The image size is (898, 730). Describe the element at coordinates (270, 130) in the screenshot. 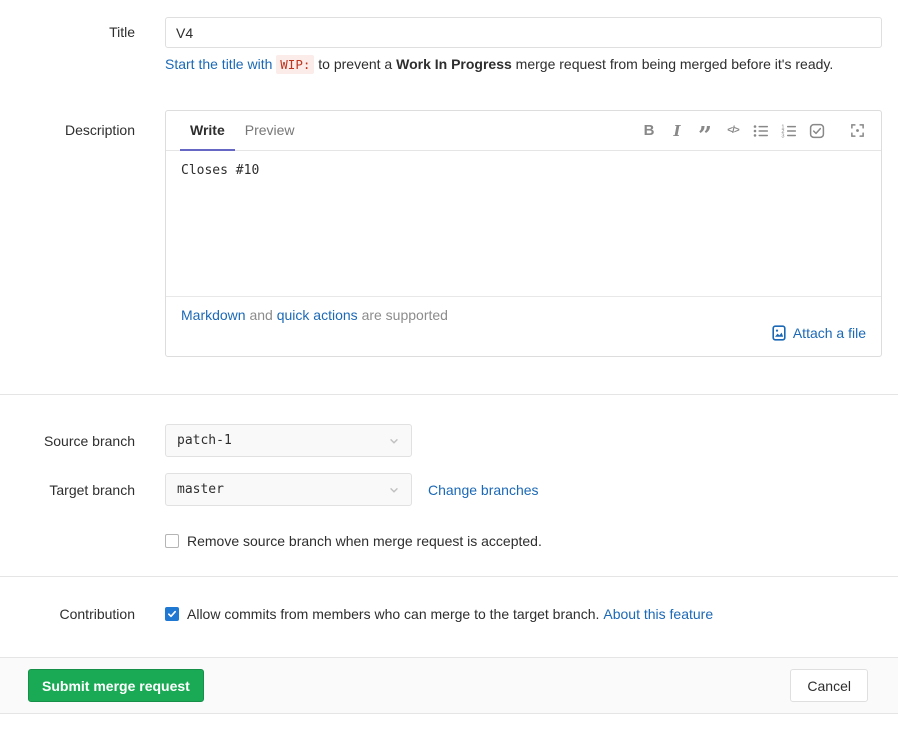

I see `tab-preview: Preview` at that location.